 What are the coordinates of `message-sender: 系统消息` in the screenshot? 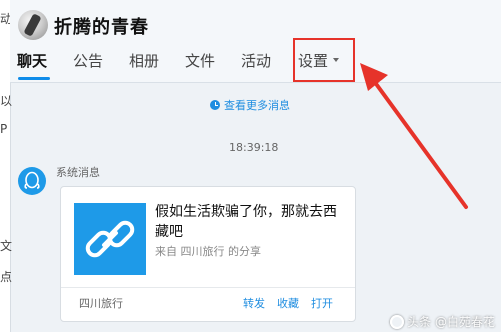 It's located at (78, 172).